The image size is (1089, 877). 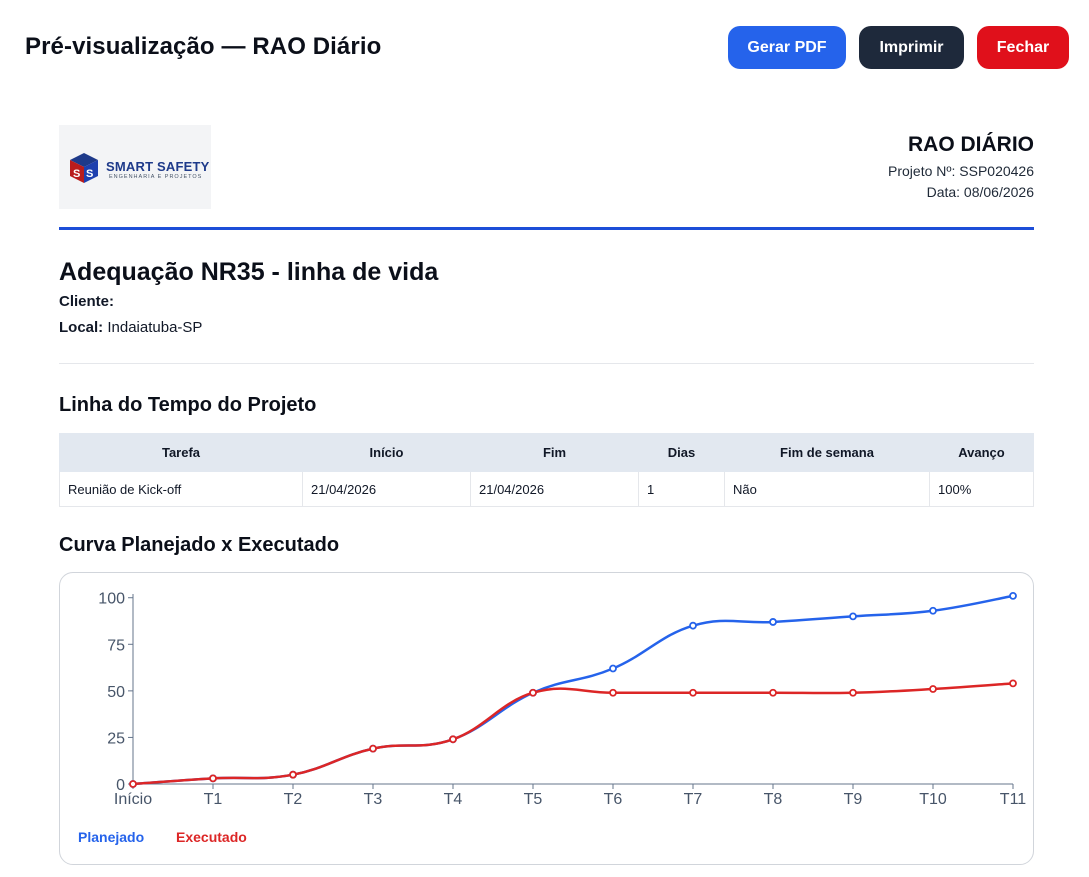 What do you see at coordinates (211, 837) in the screenshot?
I see `legend-executed: Executado` at bounding box center [211, 837].